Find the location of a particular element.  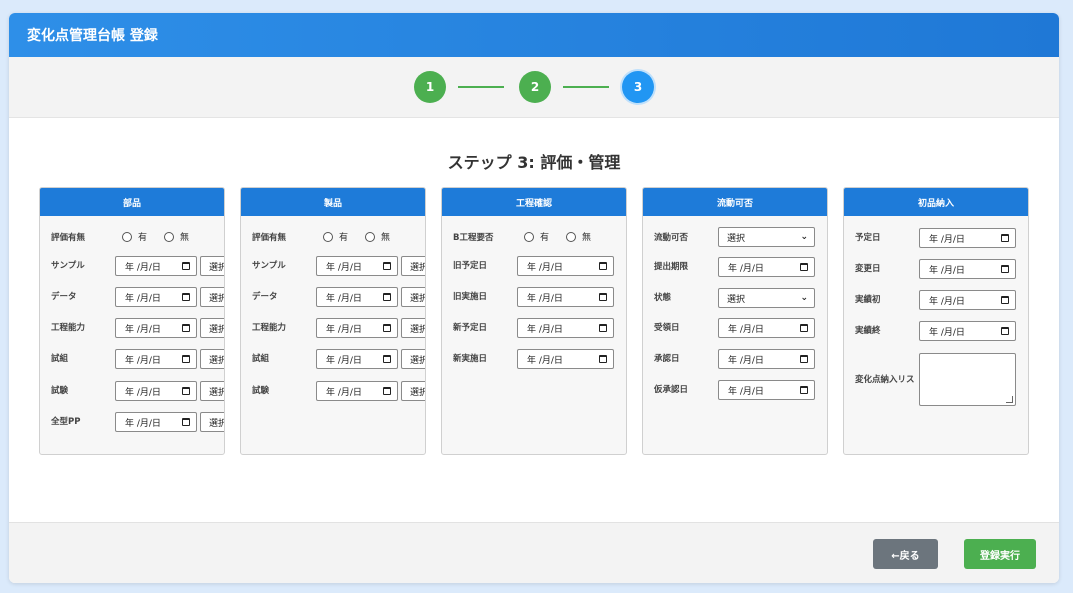

initial-planned-label: 予定日 is located at coordinates (868, 238).